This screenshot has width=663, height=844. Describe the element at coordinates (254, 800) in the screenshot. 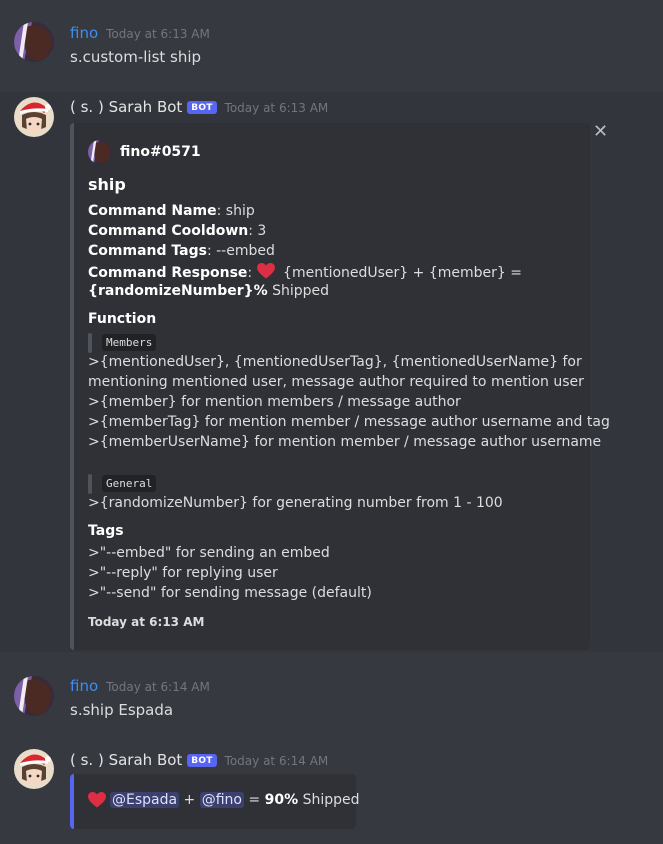

I see `equals-text: =` at that location.